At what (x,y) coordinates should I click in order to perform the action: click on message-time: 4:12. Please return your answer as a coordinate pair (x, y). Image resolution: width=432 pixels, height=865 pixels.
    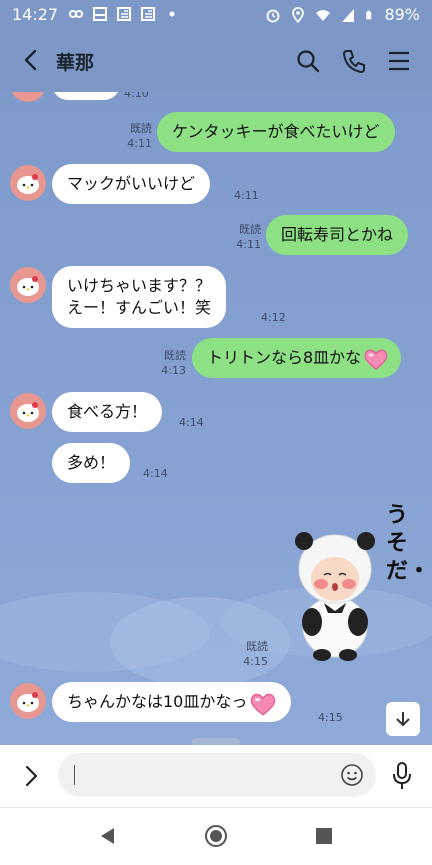
    Looking at the image, I should click on (273, 317).